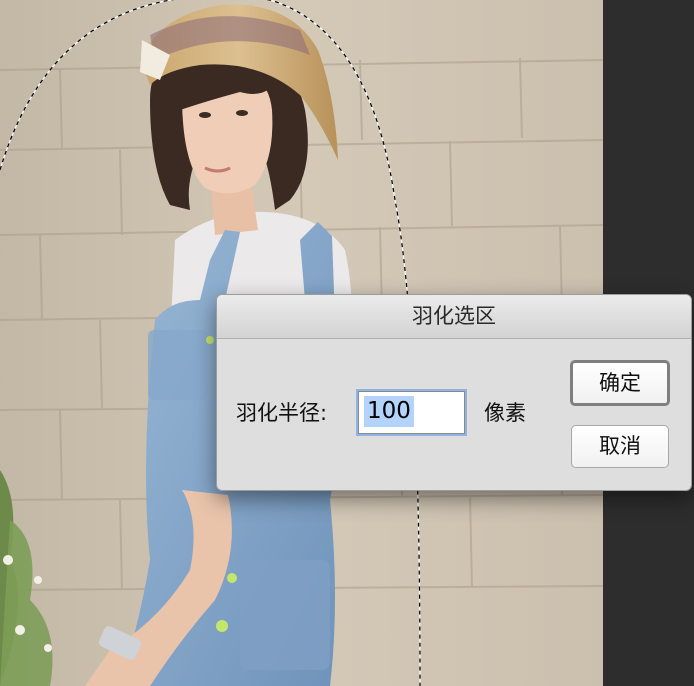 The height and width of the screenshot is (686, 694). Describe the element at coordinates (620, 383) in the screenshot. I see `ok-button: 确定` at that location.